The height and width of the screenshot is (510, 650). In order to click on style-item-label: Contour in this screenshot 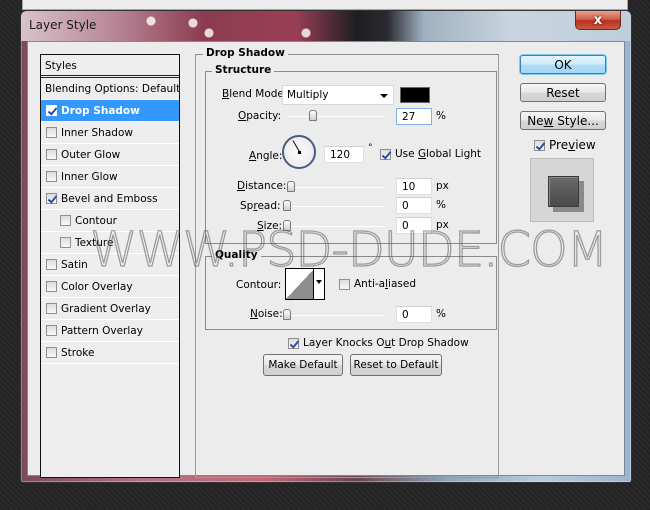, I will do `click(96, 220)`.